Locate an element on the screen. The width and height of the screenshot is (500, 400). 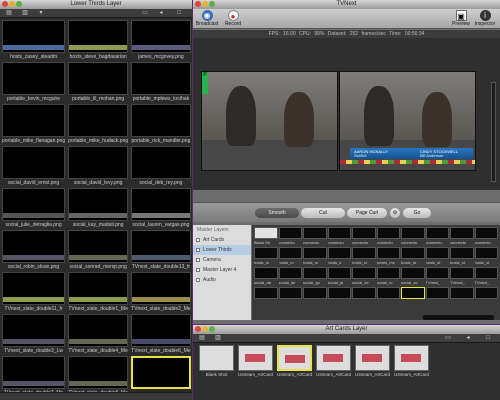
horizontal-scrollbar is located at coordinates (458, 317).